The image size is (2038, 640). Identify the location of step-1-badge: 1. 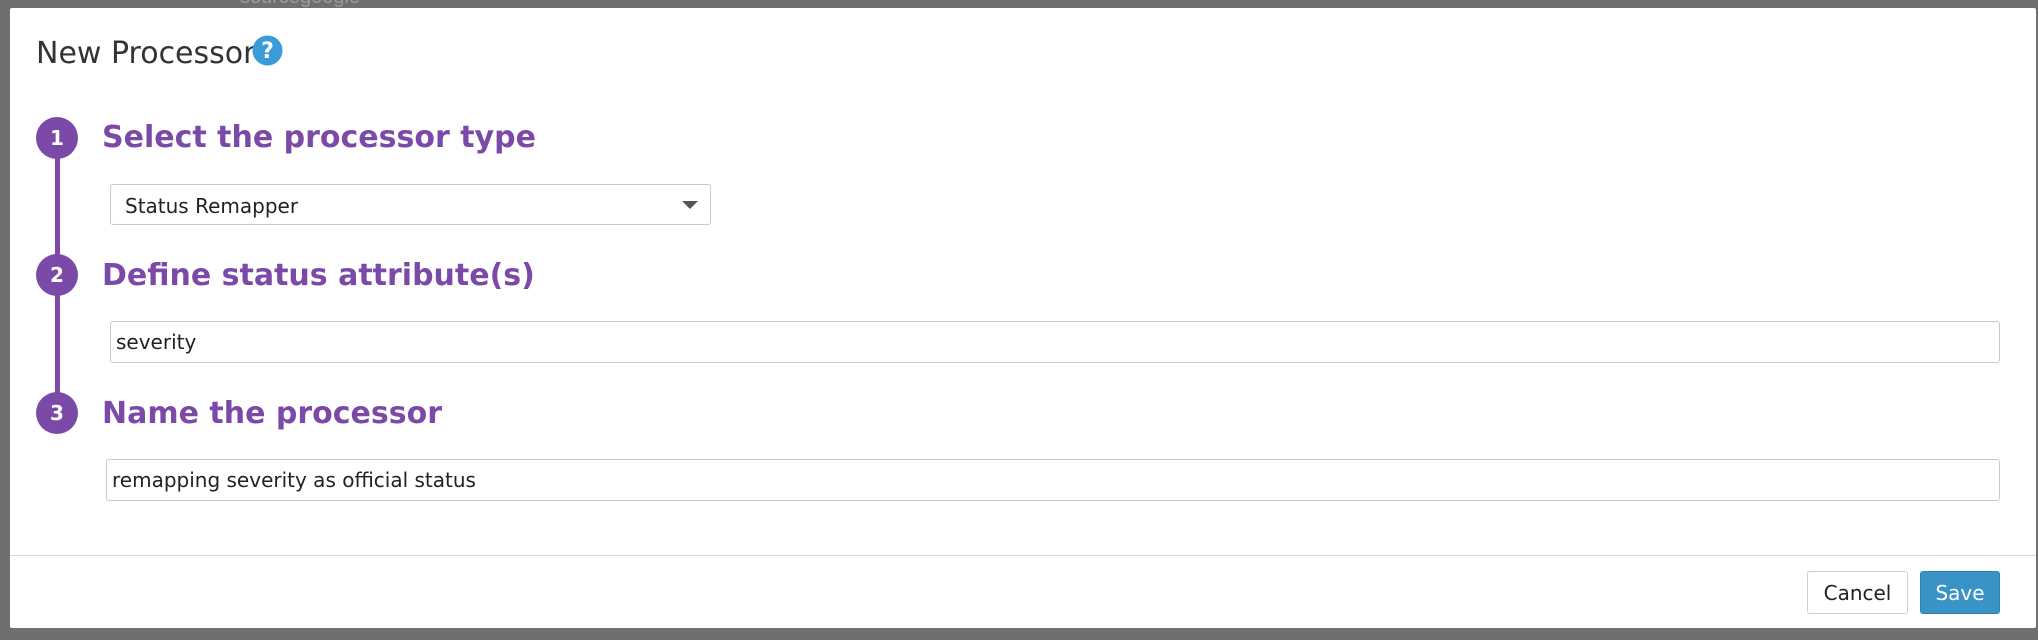
(57, 138).